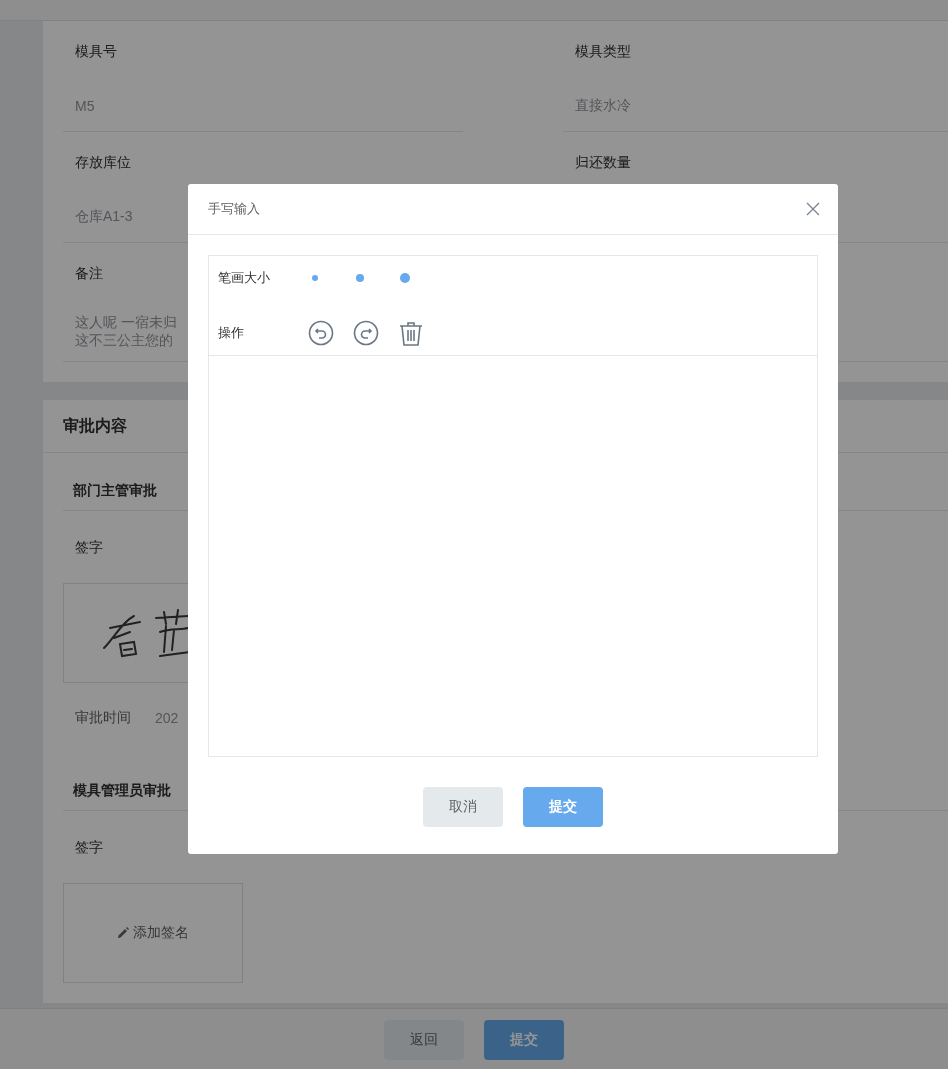  Describe the element at coordinates (603, 106) in the screenshot. I see `value-text: 直接水冷` at that location.